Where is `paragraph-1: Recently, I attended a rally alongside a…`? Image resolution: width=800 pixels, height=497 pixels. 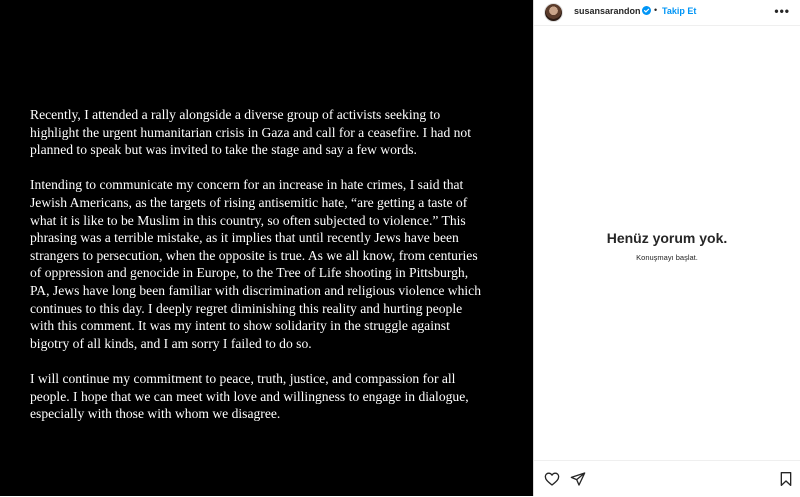
paragraph-1: Recently, I attended a rally alongside a… is located at coordinates (277, 132).